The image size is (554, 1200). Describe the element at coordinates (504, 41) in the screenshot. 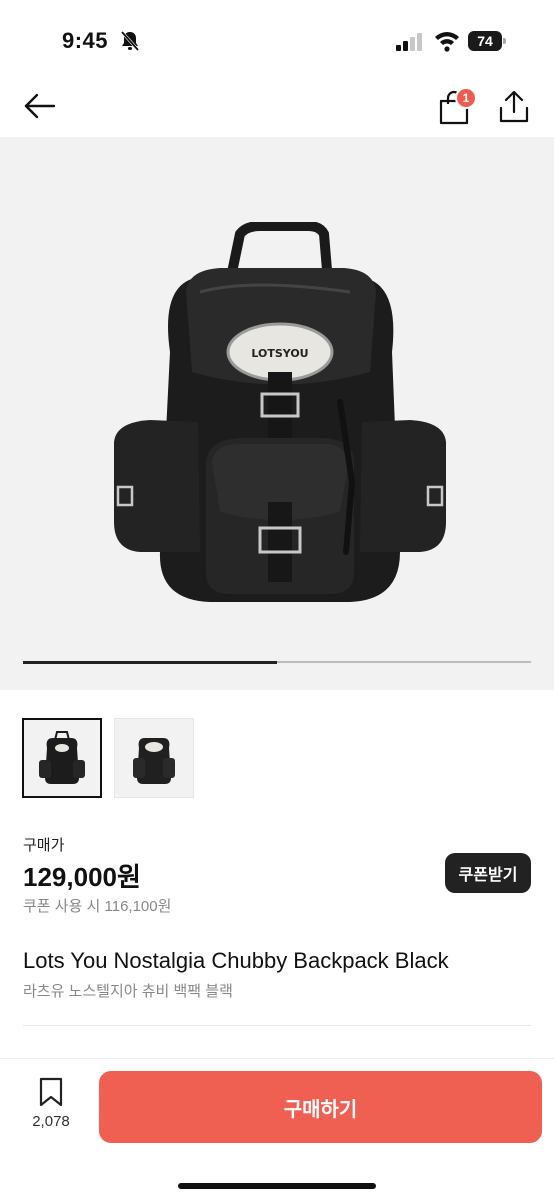

I see `battery-tip` at that location.